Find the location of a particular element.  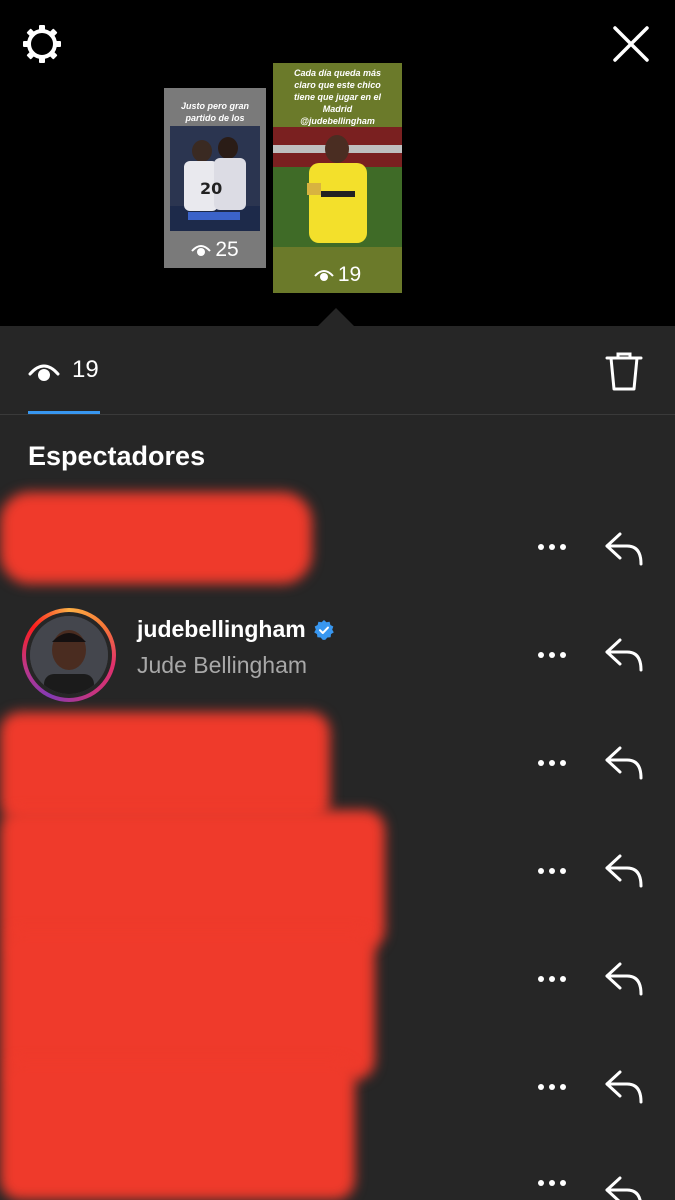

story-view-count: 25 is located at coordinates (215, 250).